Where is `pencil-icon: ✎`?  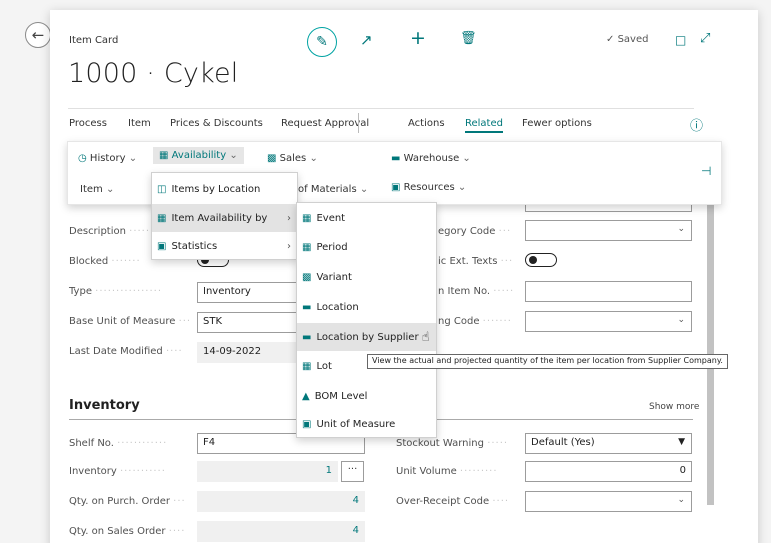
pencil-icon: ✎ is located at coordinates (322, 42).